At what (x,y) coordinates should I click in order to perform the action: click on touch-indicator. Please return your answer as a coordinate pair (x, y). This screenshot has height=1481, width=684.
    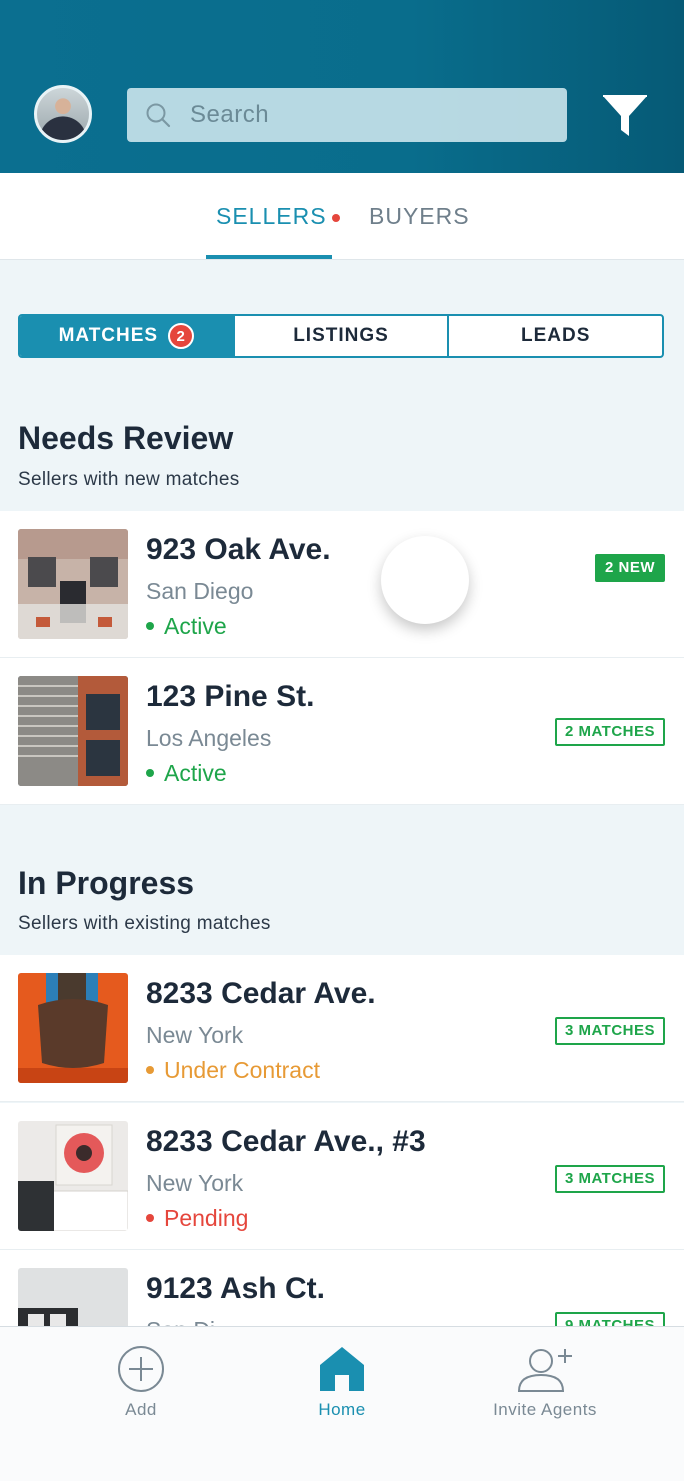
    Looking at the image, I should click on (425, 580).